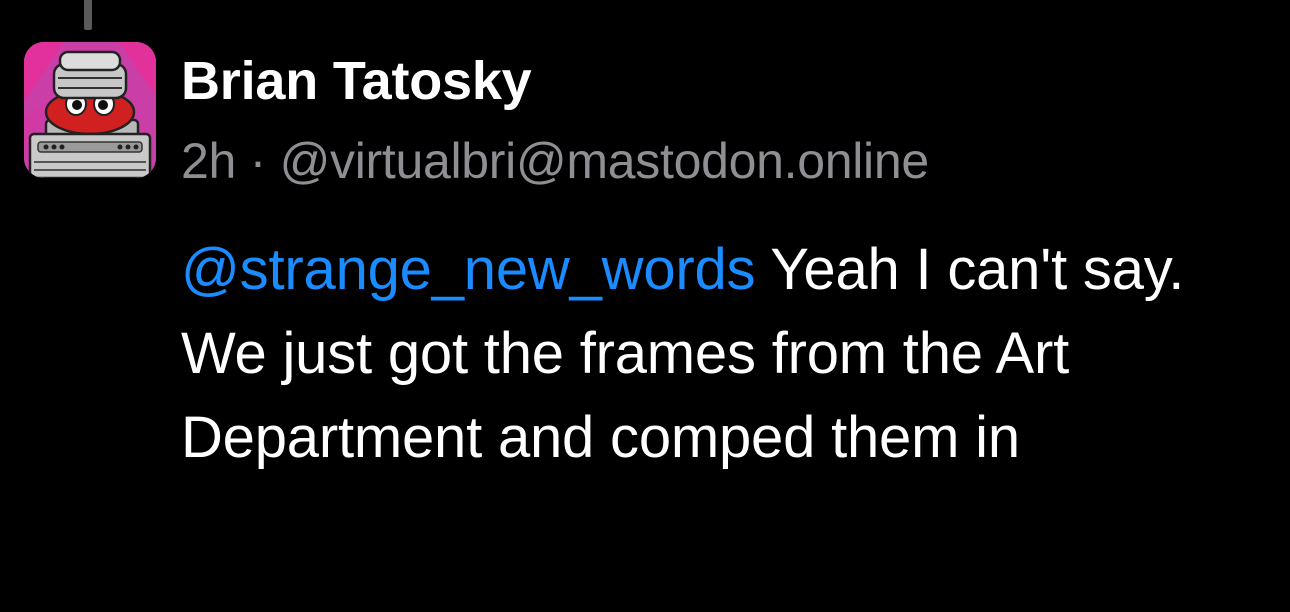 Image resolution: width=1290 pixels, height=612 pixels. Describe the element at coordinates (468, 269) in the screenshot. I see `mention-link: @strange_new_words` at that location.